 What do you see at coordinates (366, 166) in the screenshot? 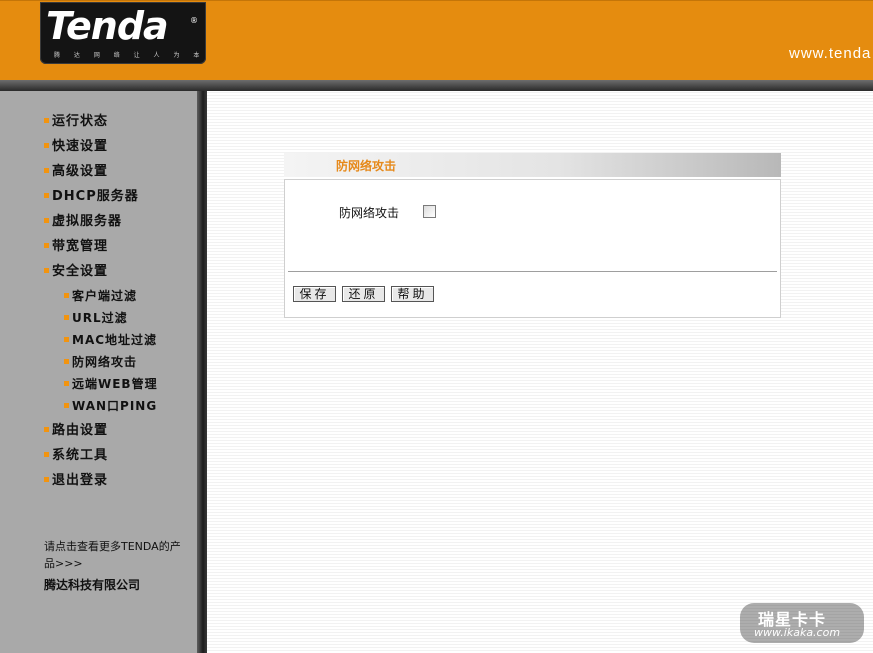
I see `panel-title: 防网络攻击` at bounding box center [366, 166].